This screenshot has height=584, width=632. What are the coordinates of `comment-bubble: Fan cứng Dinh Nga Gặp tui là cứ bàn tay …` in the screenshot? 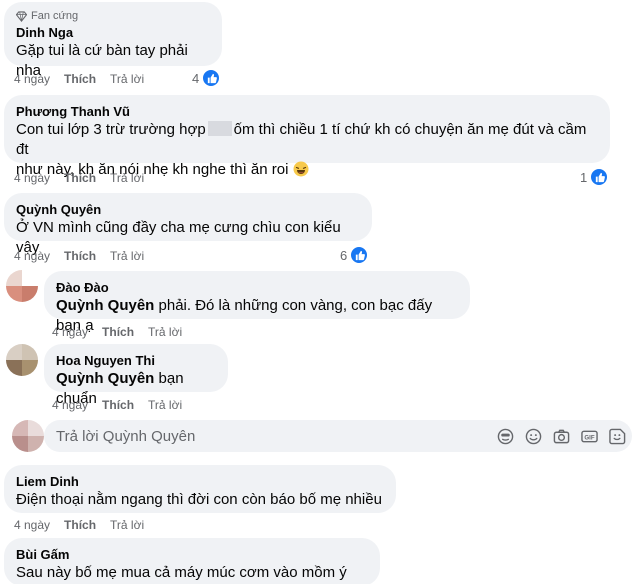 It's located at (113, 40).